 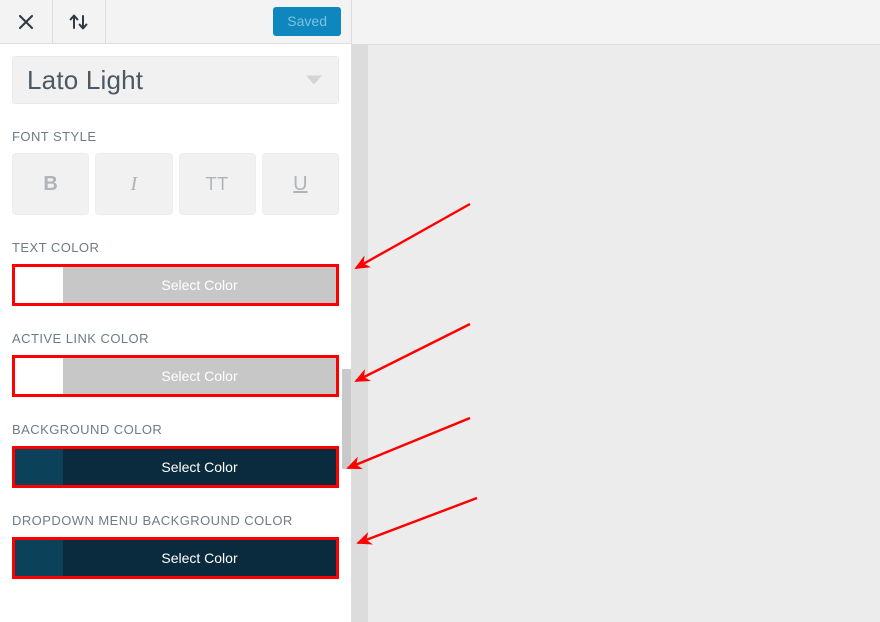 I want to click on close-icon, so click(x=26, y=22).